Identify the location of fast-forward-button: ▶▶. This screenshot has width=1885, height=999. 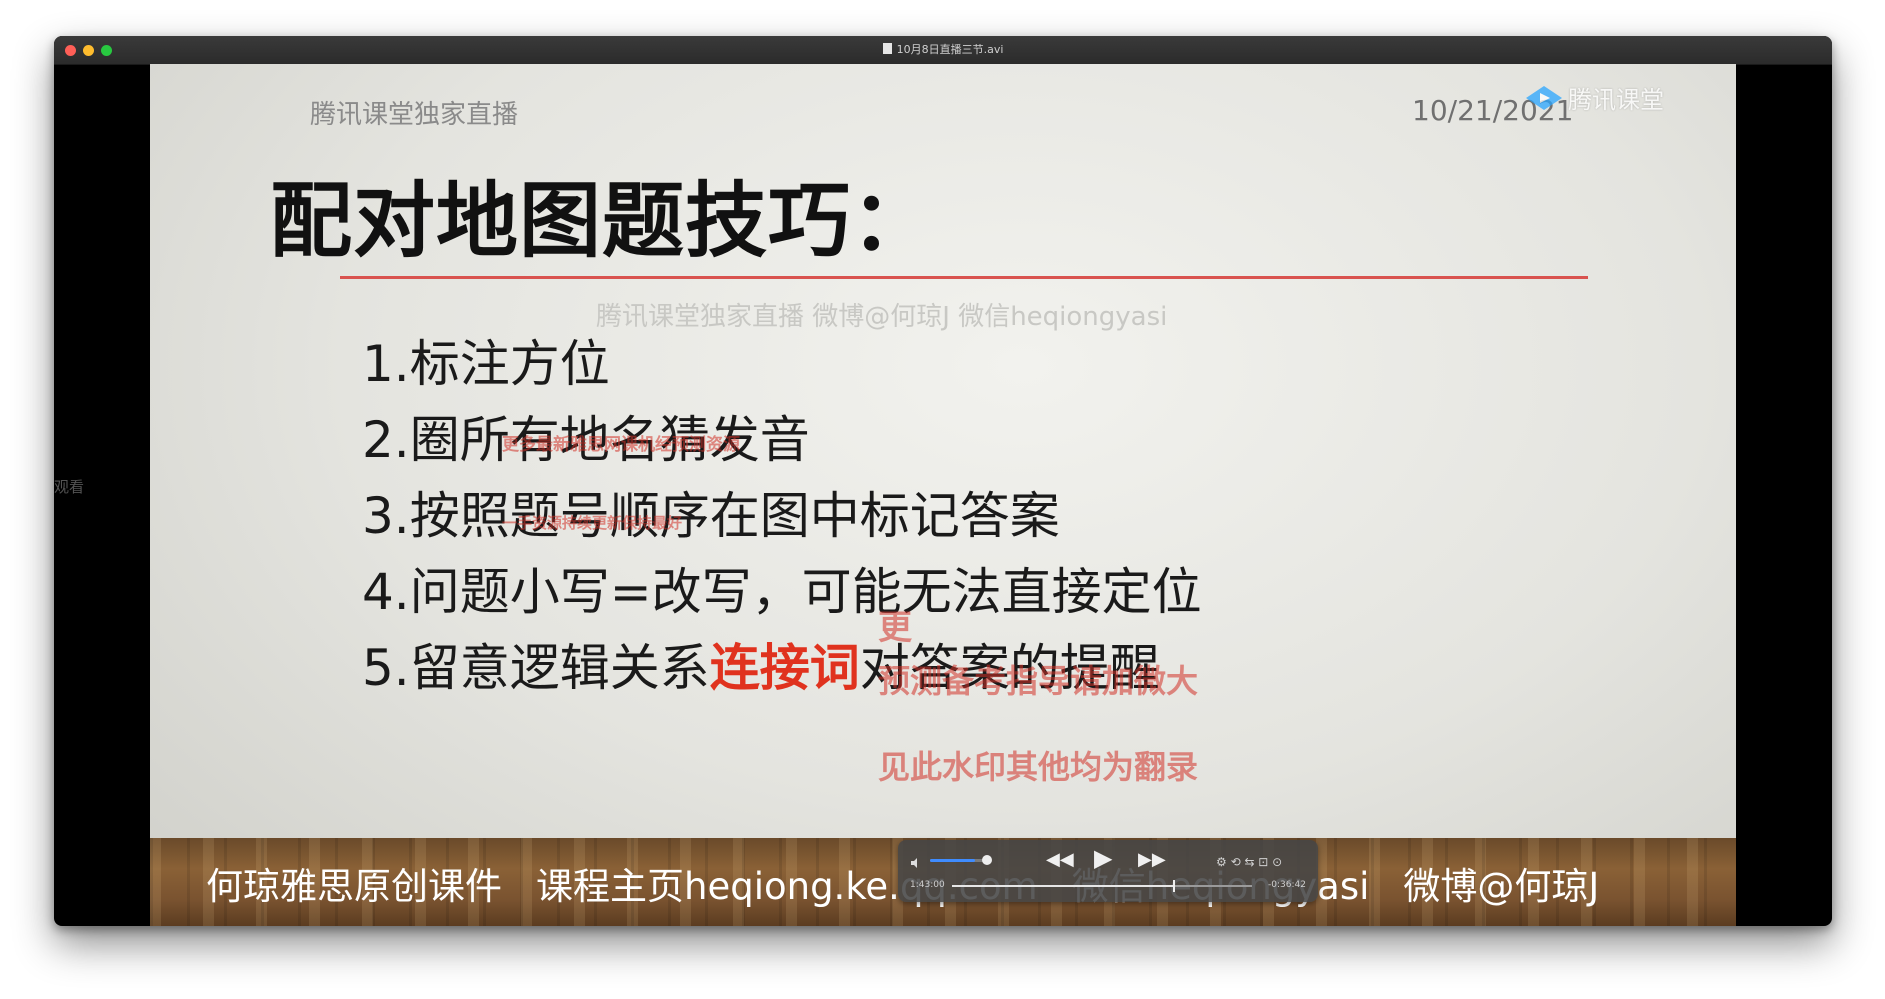
(1152, 860).